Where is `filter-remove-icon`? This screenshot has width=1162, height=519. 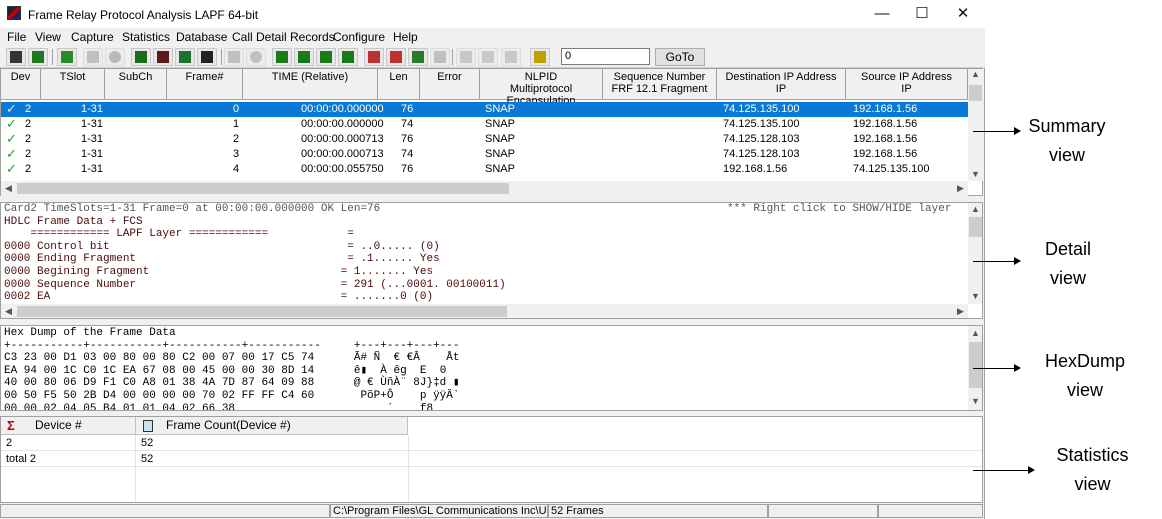
filter-remove-icon is located at coordinates (326, 57).